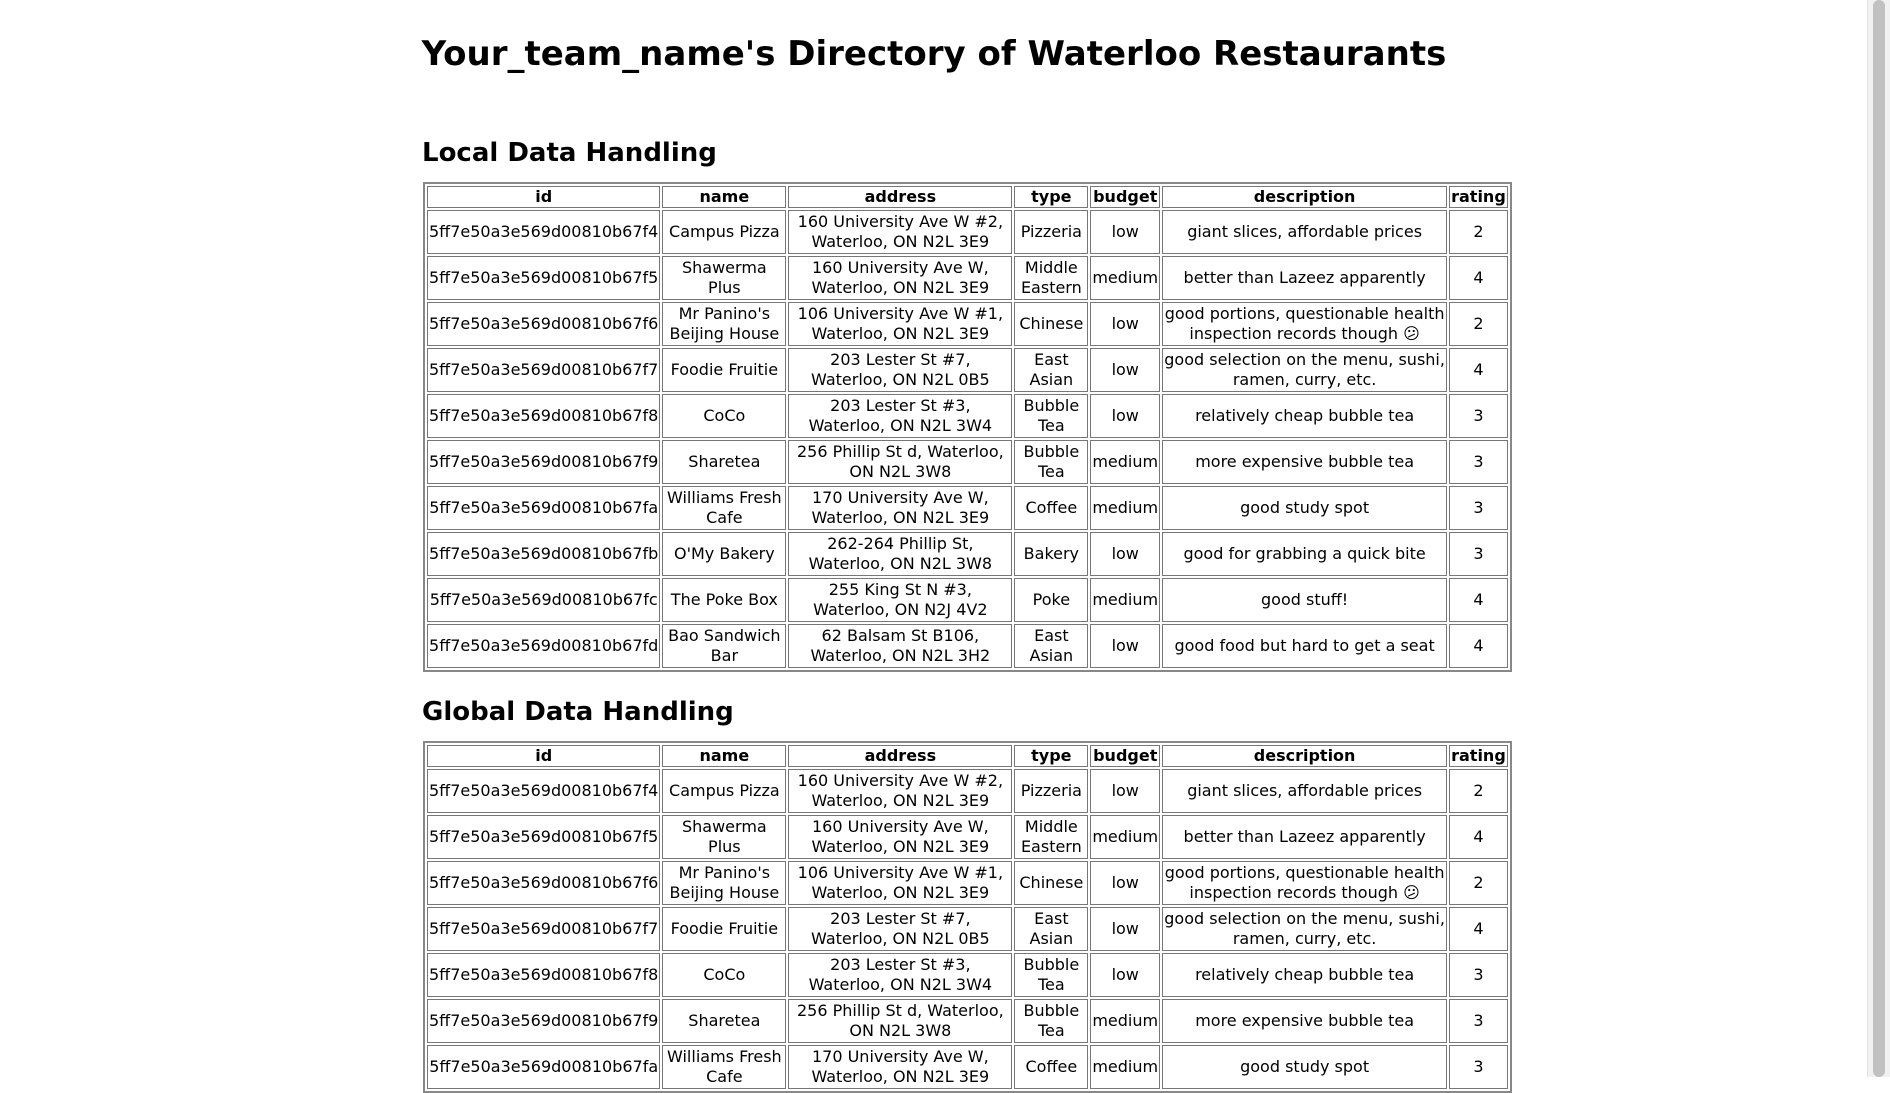  I want to click on cell-name: Williams Fresh Cafe, so click(724, 1067).